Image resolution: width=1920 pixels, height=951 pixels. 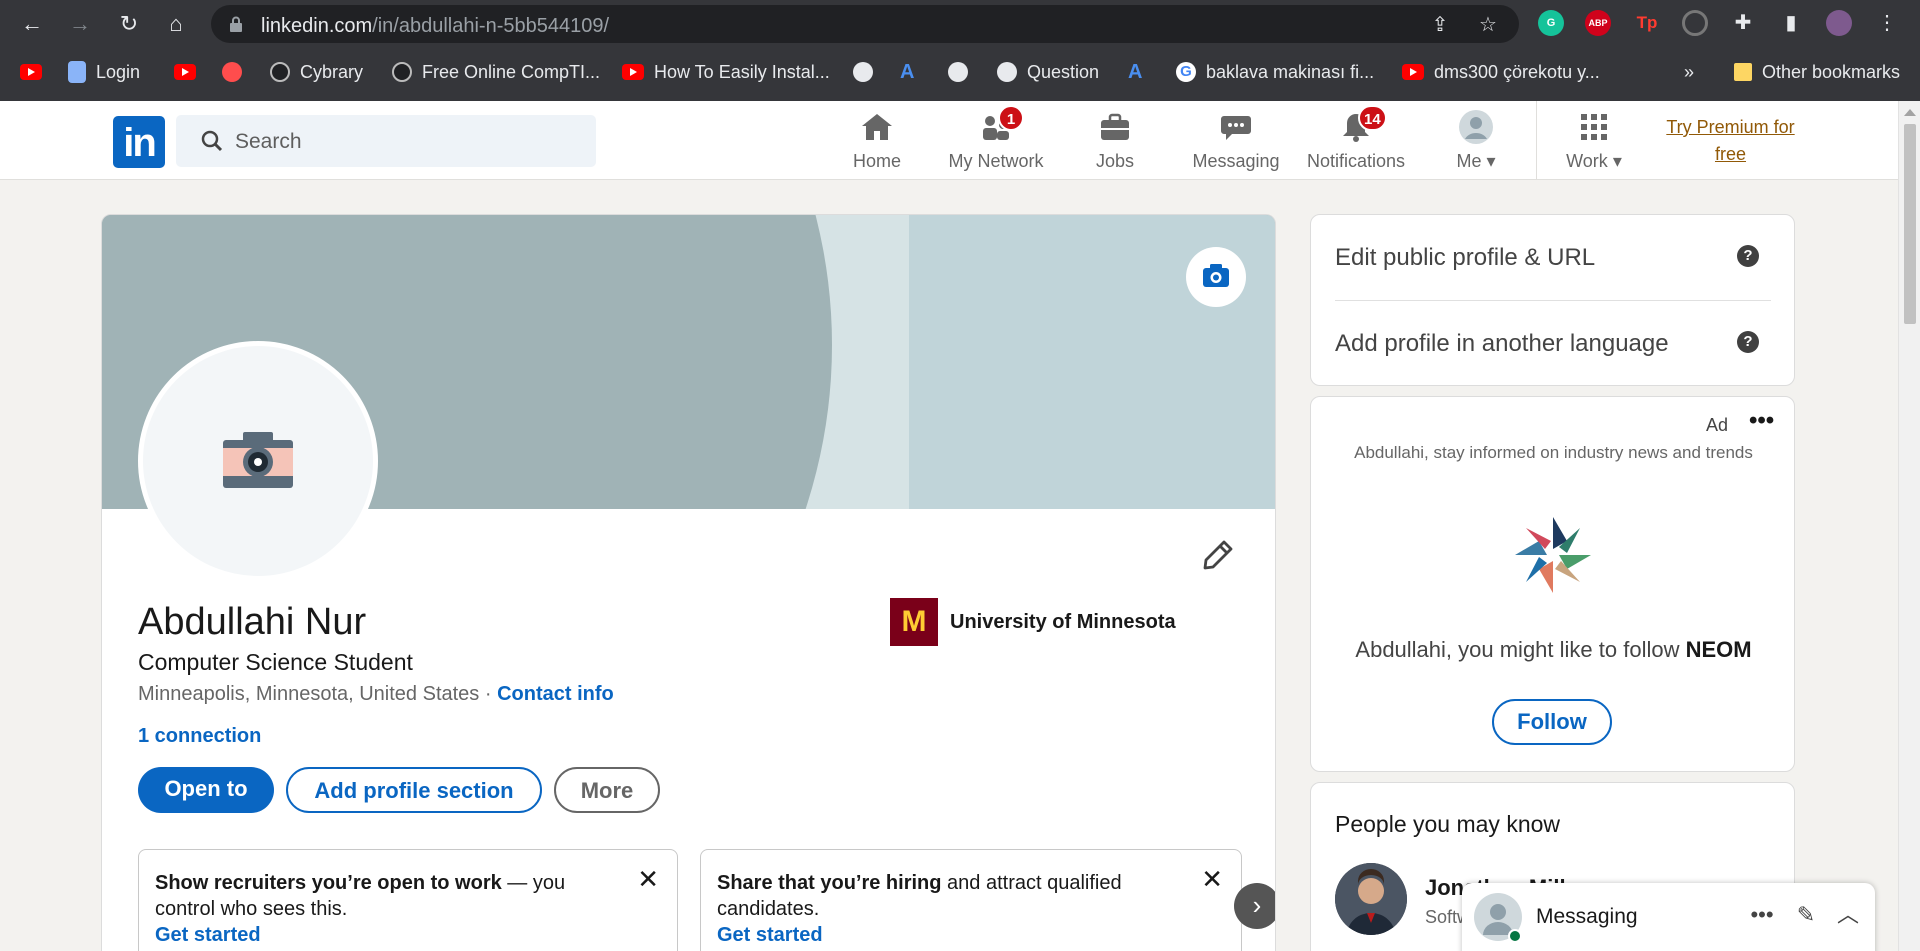 What do you see at coordinates (555, 694) in the screenshot?
I see `contact-info-link: Contact info` at bounding box center [555, 694].